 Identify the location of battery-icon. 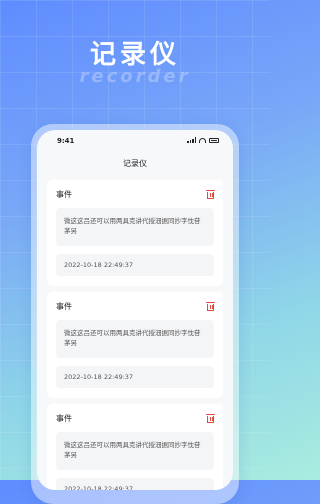
(214, 140).